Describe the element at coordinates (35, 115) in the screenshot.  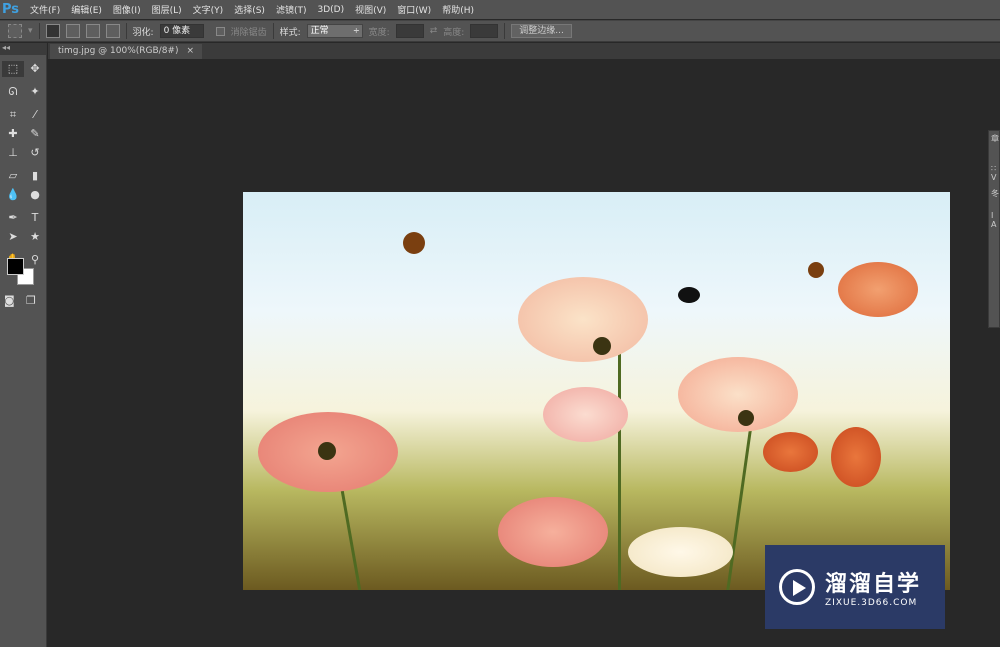
I see `eyedropper-tool-icon: ⁄` at that location.